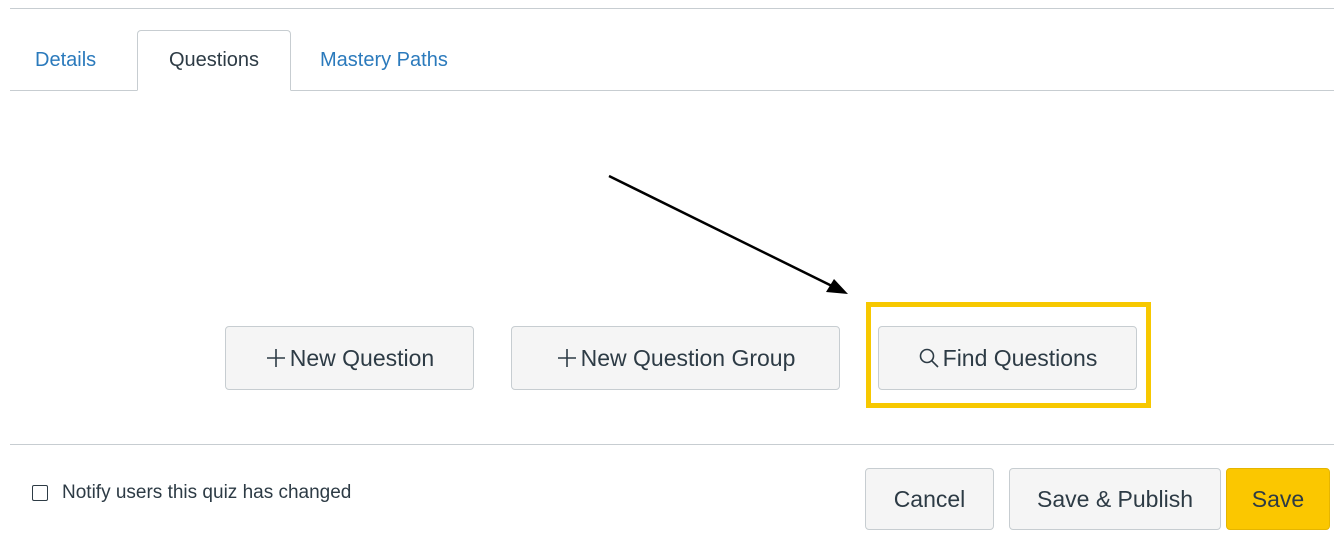 This screenshot has width=1334, height=547. I want to click on tab-mastery-paths: Mastery Paths, so click(384, 60).